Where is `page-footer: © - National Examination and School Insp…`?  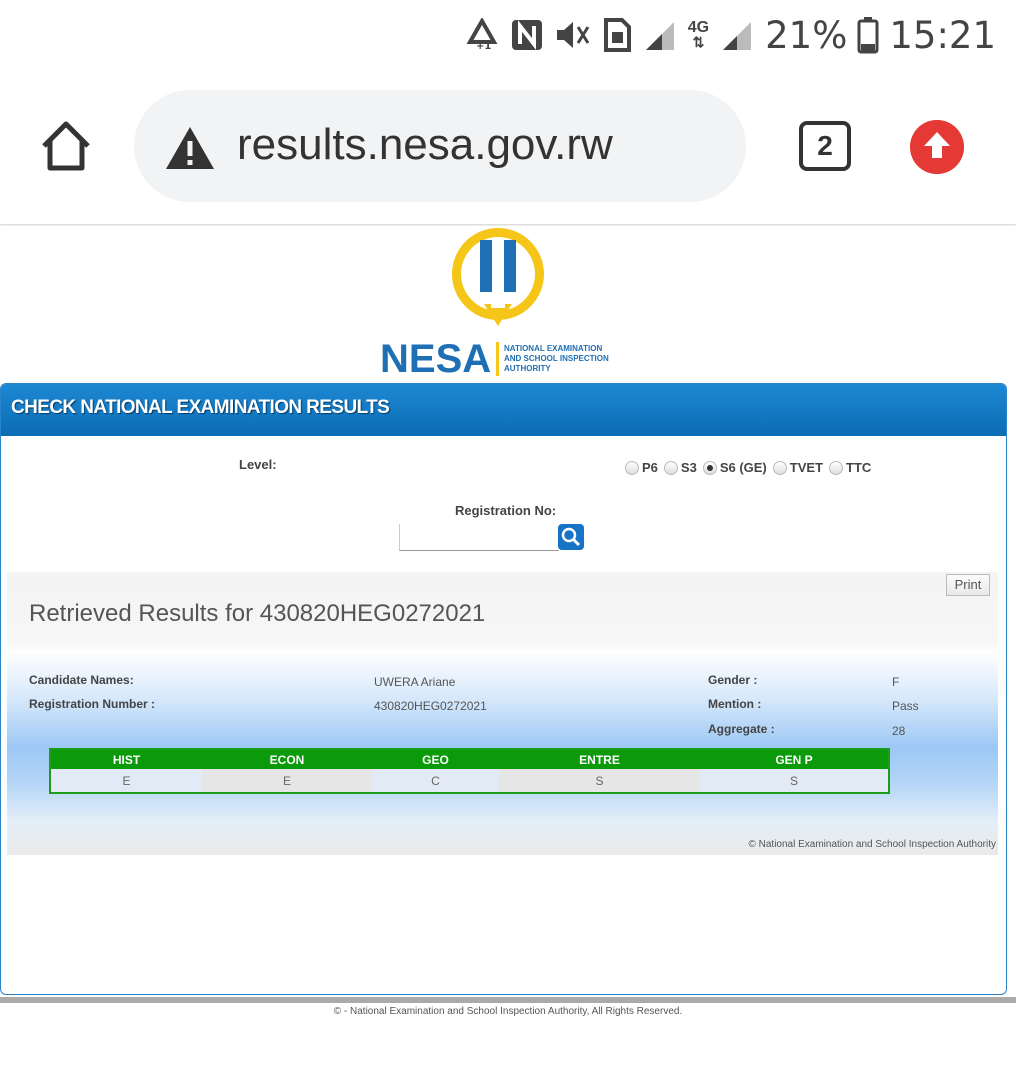 page-footer: © - National Examination and School Insp… is located at coordinates (508, 1011).